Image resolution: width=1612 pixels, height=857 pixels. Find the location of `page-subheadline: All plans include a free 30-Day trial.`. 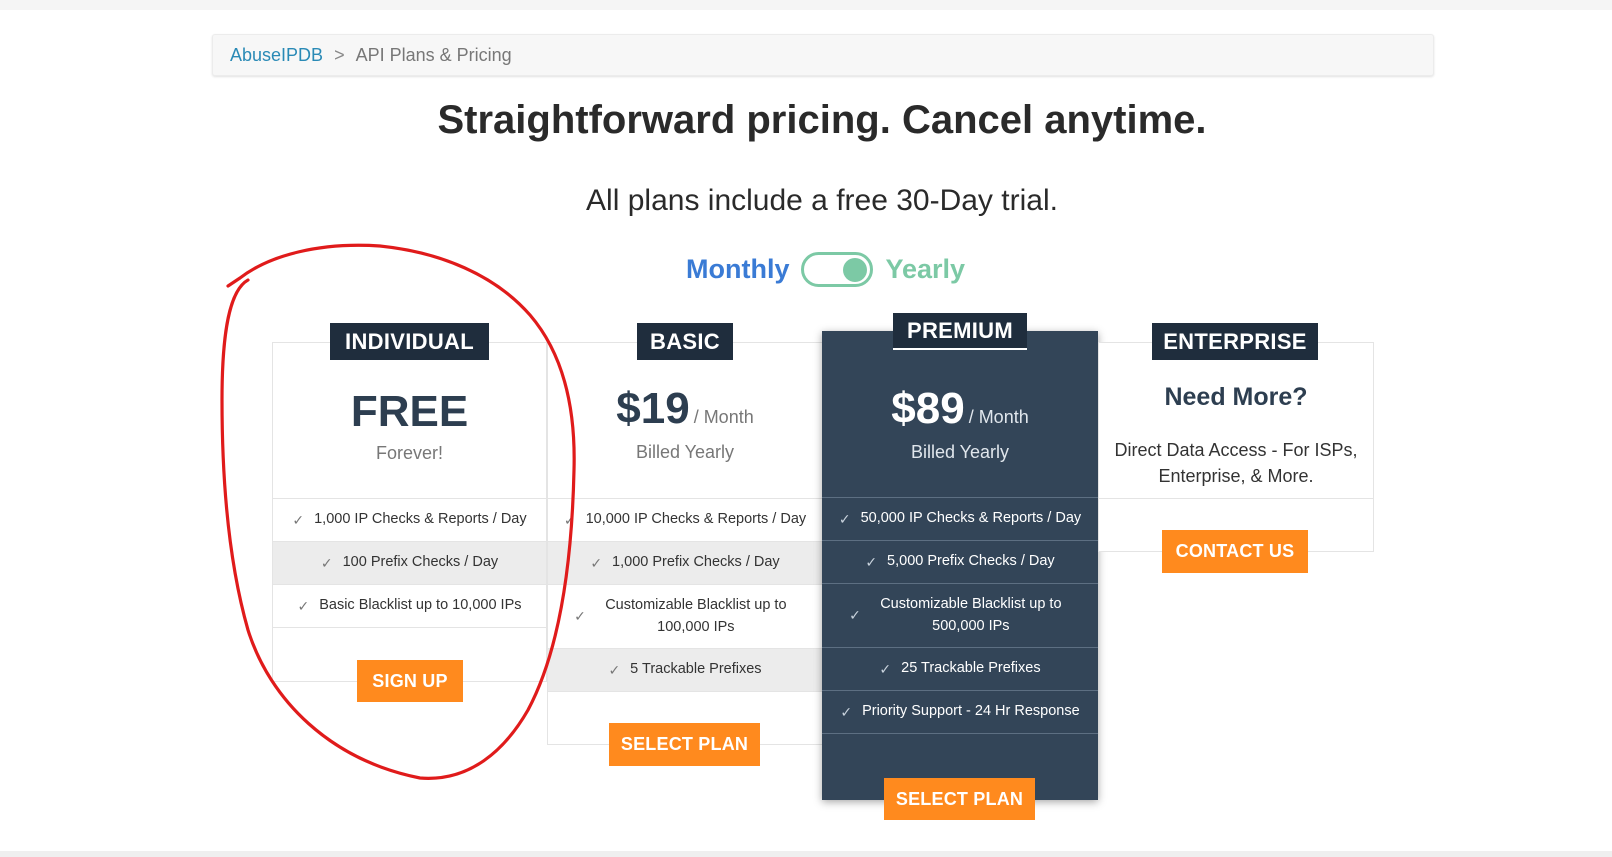

page-subheadline: All plans include a free 30-Day trial. is located at coordinates (822, 200).